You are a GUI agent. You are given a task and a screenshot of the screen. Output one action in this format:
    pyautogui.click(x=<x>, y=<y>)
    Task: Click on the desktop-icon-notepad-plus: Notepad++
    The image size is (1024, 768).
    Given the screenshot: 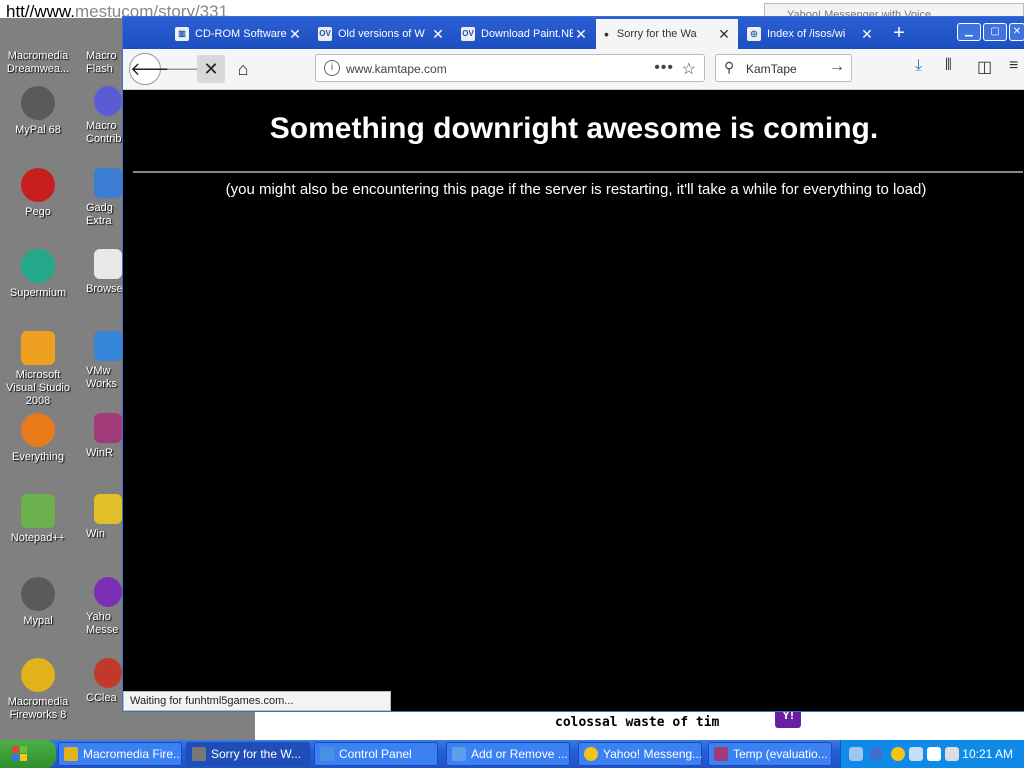 What is the action you would take?
    pyautogui.click(x=38, y=519)
    